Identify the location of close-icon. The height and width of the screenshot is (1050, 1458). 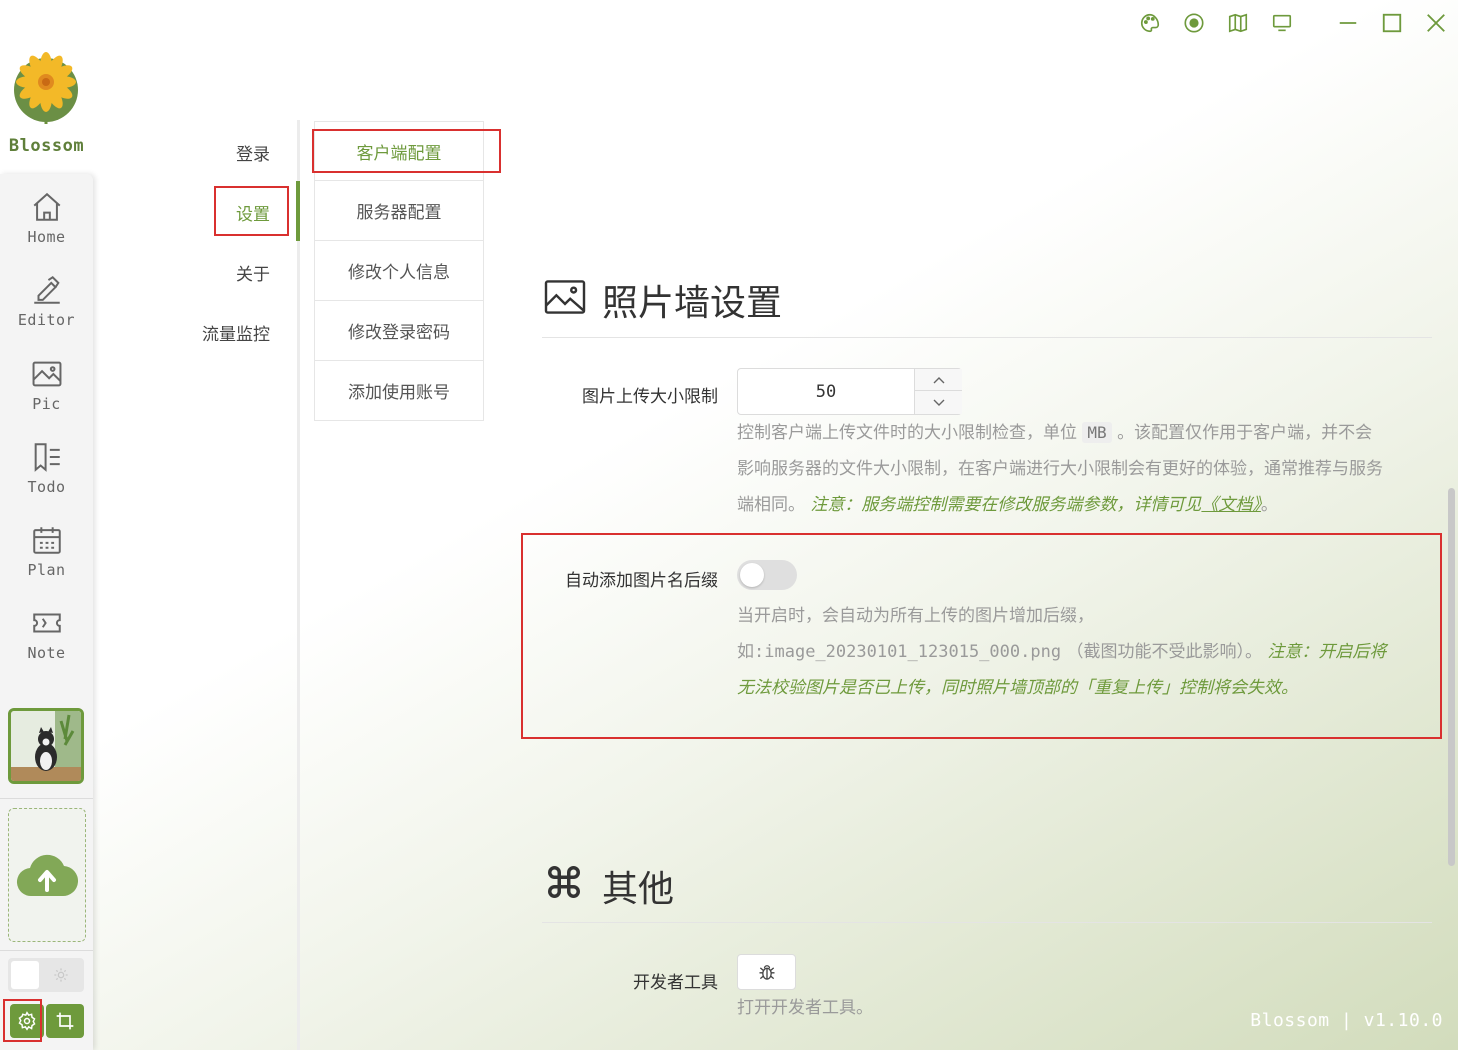
(1436, 23).